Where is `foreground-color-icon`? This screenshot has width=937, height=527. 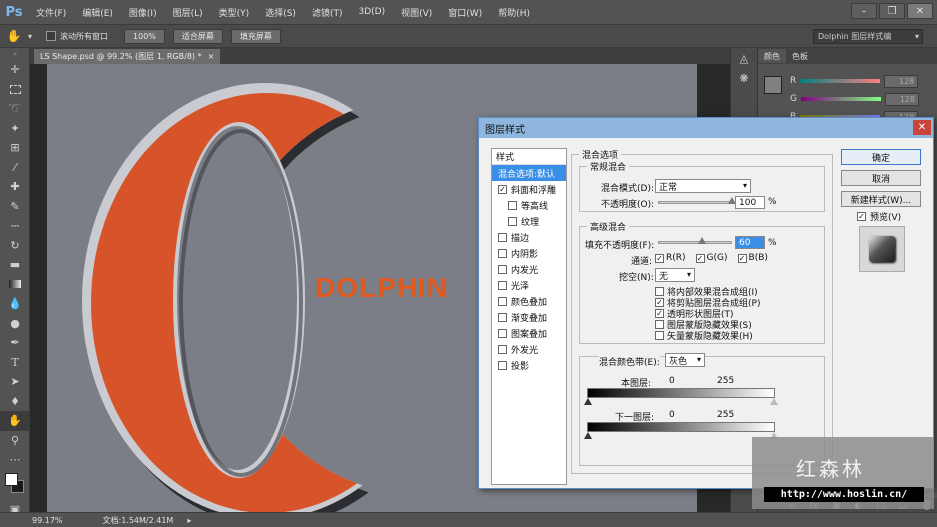 foreground-color-icon is located at coordinates (11, 479).